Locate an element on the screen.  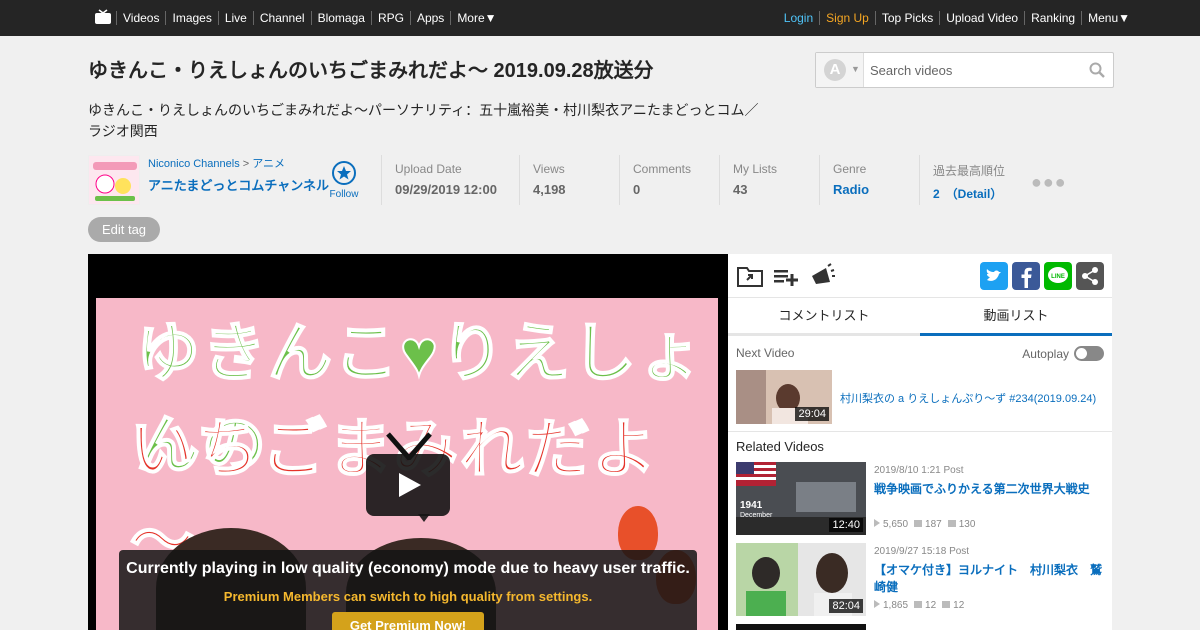
stat-label: Genre is located at coordinates (850, 169).